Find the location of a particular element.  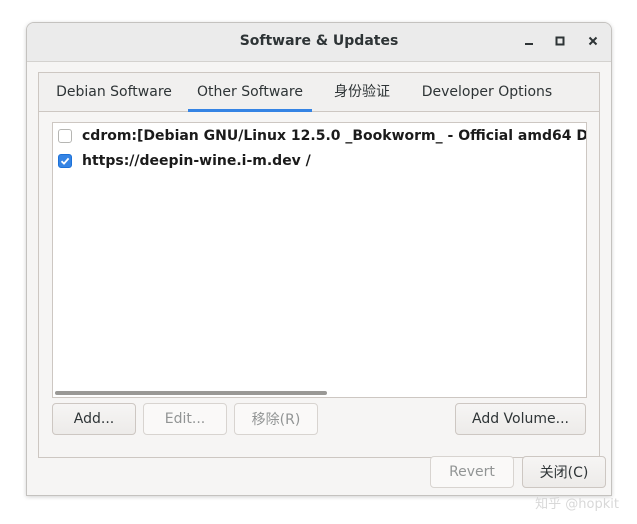

horizontal-scrollbar is located at coordinates (191, 393).